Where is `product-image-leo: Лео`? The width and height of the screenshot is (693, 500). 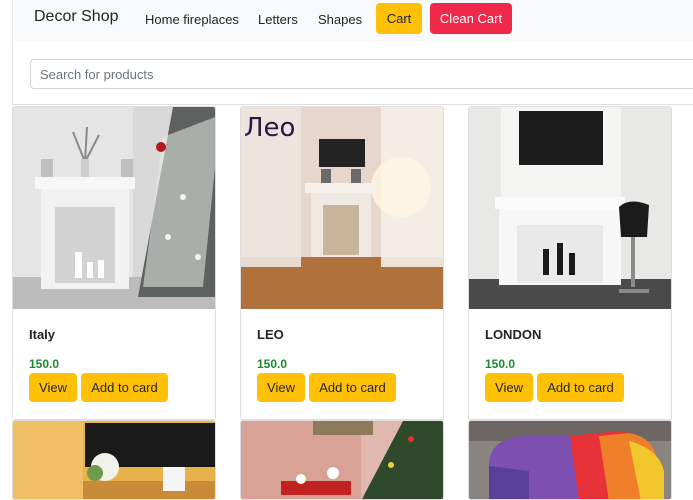 product-image-leo: Лео is located at coordinates (342, 208).